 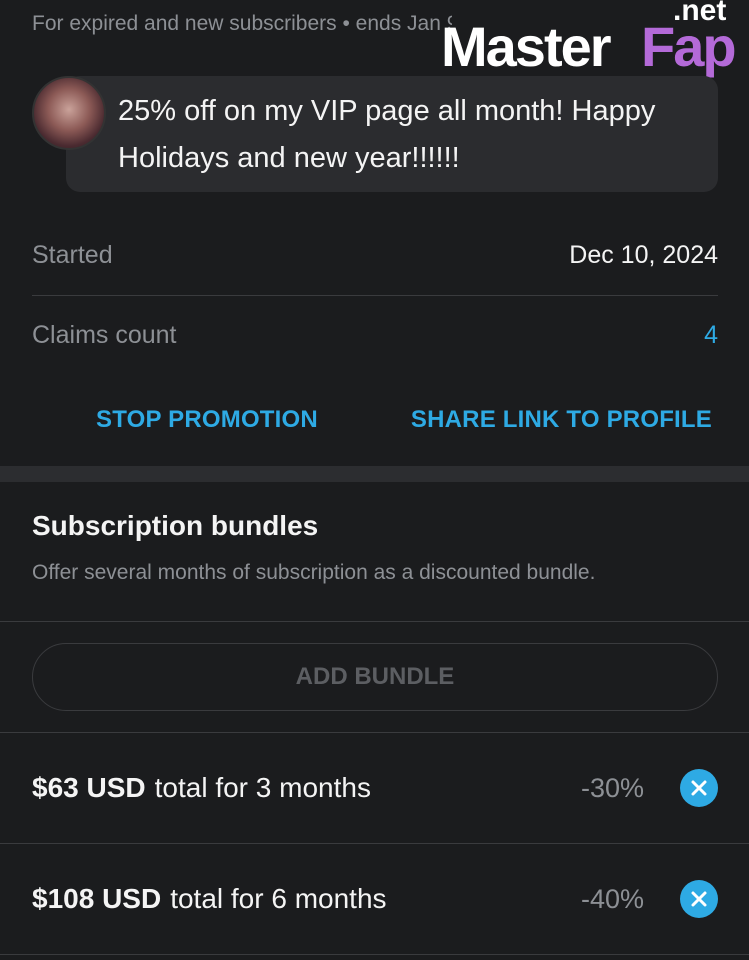 What do you see at coordinates (69, 113) in the screenshot?
I see `avatar` at bounding box center [69, 113].